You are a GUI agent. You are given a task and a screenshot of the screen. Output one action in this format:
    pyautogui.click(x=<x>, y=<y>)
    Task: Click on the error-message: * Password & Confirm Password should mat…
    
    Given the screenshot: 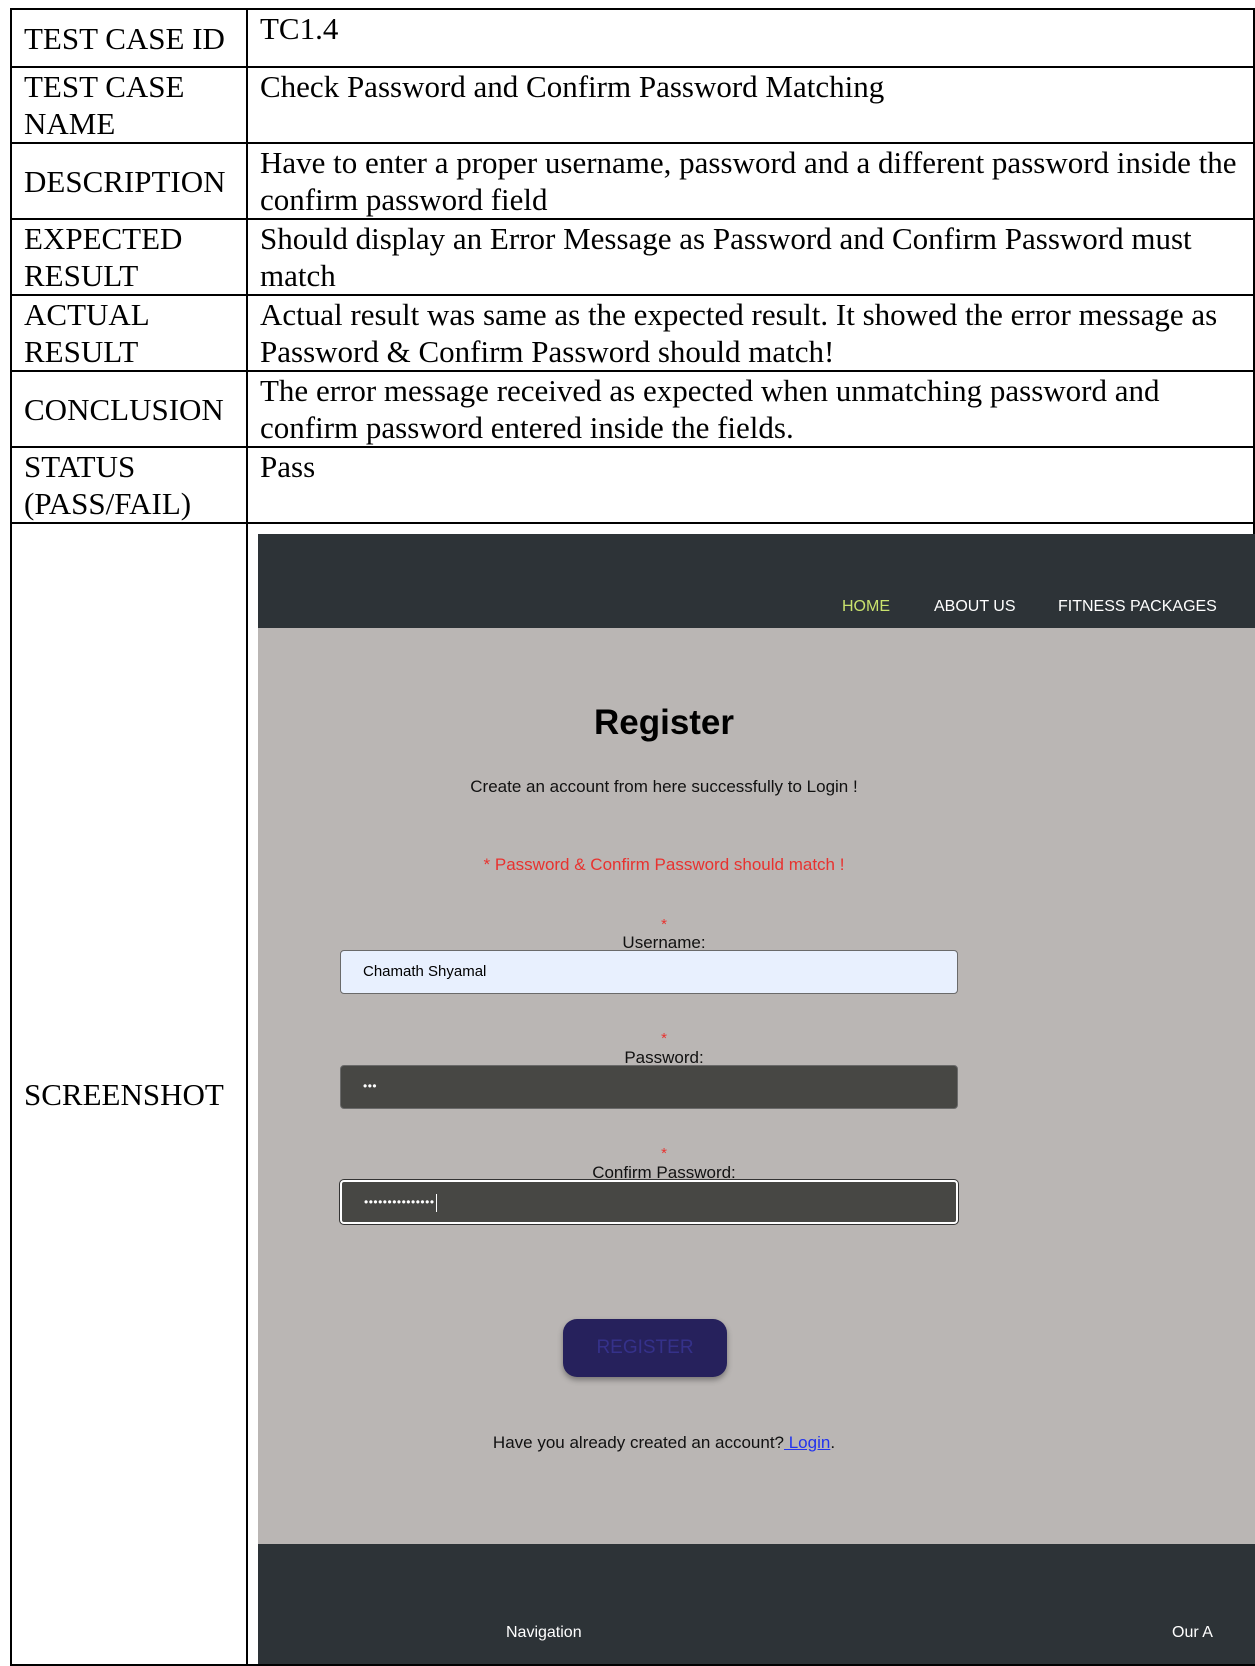 What is the action you would take?
    pyautogui.click(x=664, y=864)
    